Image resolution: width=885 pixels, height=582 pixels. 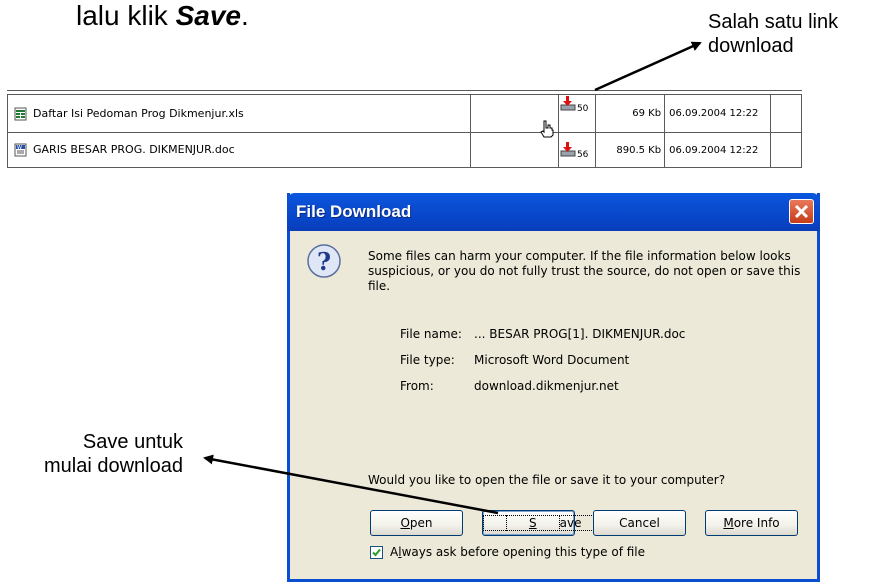 I want to click on arrow-to-download-link, so click(x=648, y=66).